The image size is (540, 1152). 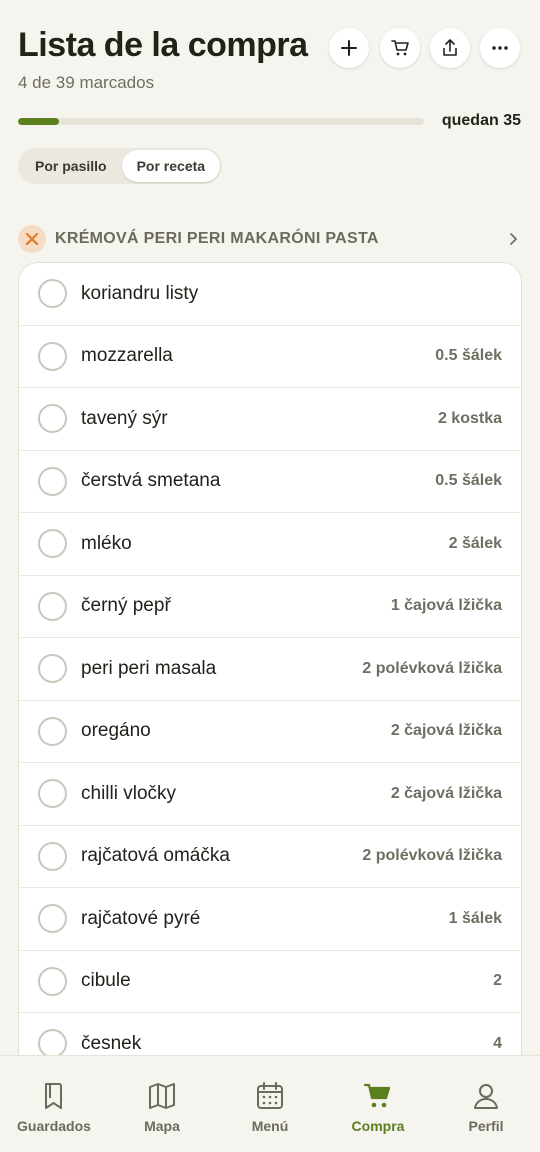 I want to click on ingredient-name: čerstvá smetana, so click(x=151, y=481).